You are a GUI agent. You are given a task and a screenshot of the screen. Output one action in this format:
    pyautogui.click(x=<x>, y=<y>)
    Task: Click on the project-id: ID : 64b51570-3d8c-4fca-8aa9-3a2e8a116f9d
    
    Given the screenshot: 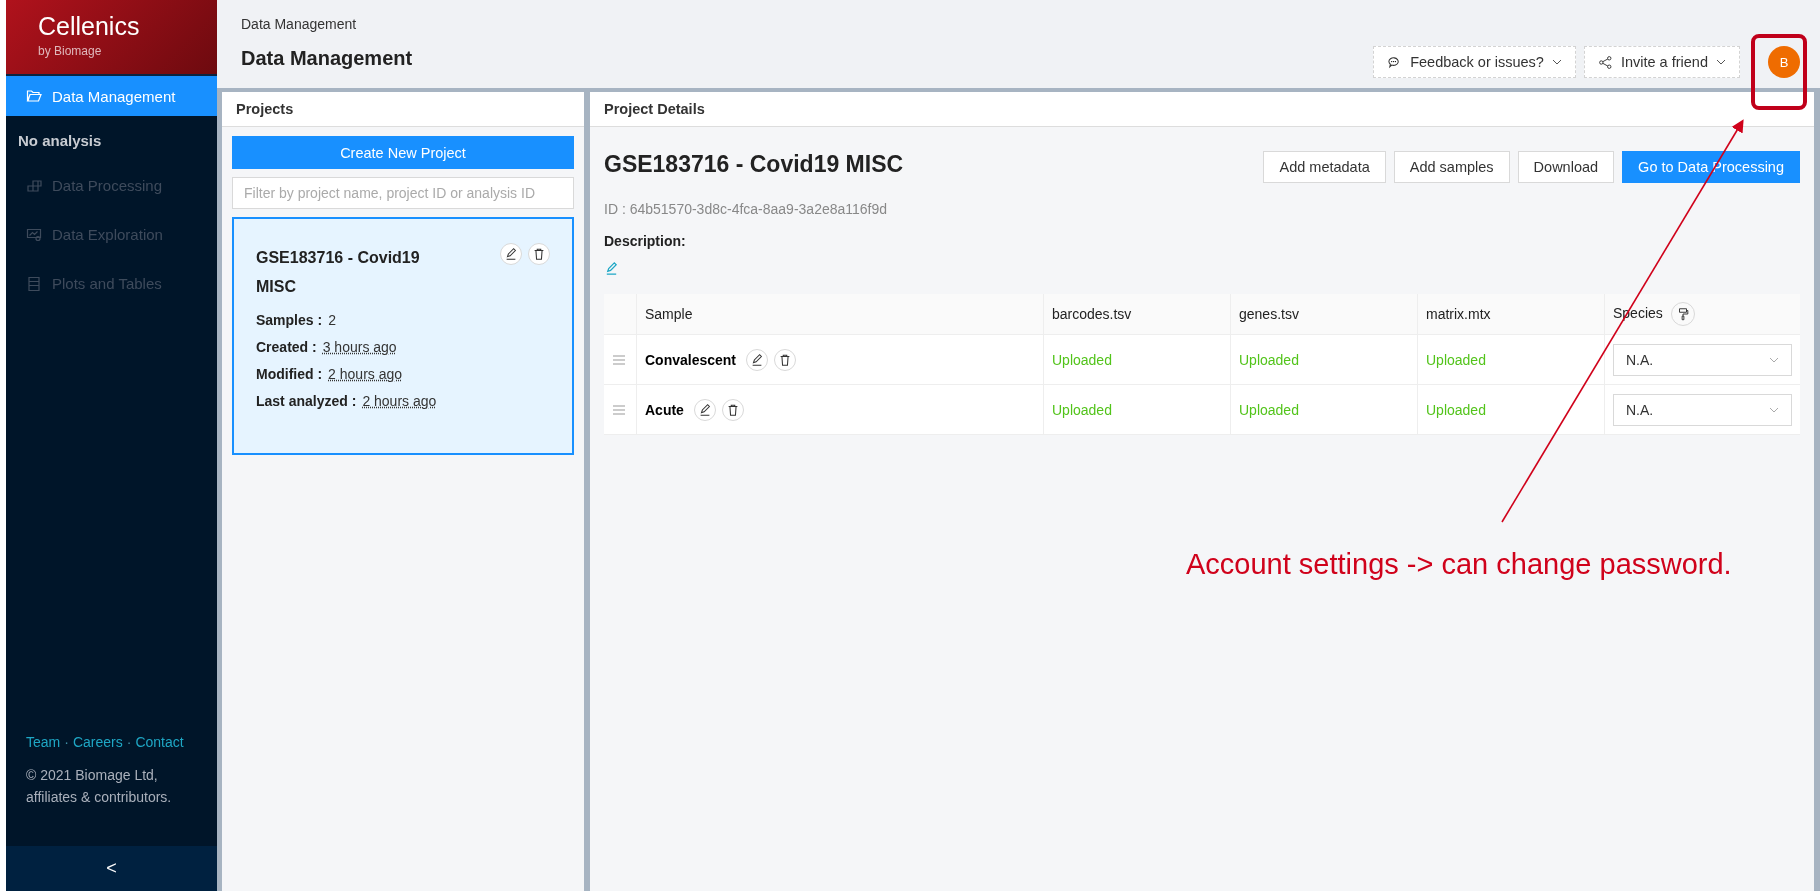 What is the action you would take?
    pyautogui.click(x=746, y=209)
    